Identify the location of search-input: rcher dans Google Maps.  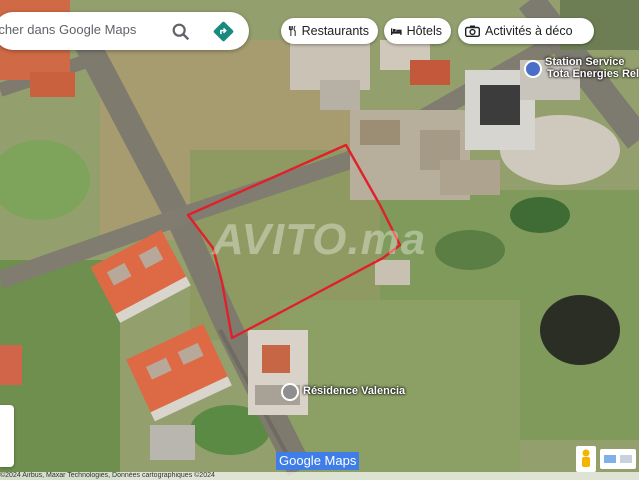
(68, 29).